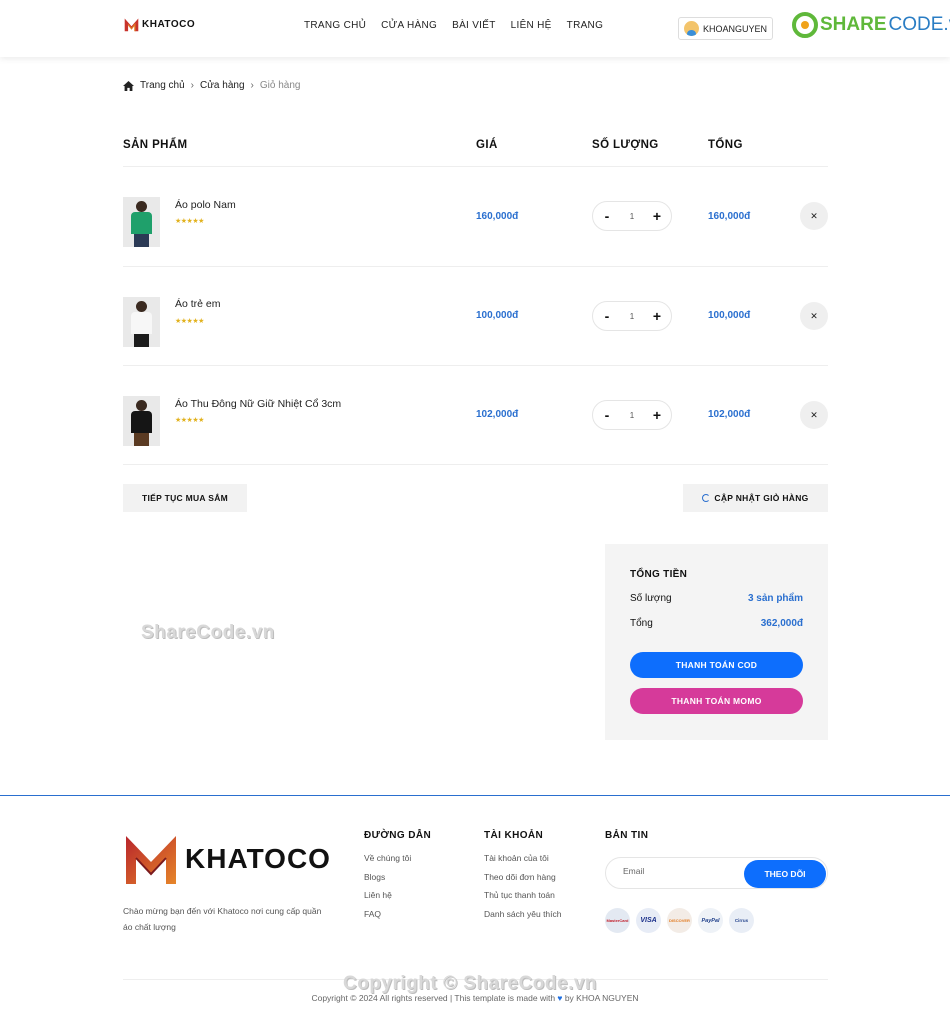 This screenshot has height=1036, width=950. What do you see at coordinates (169, 24) in the screenshot?
I see `header-logo-text: KHATOCO` at bounding box center [169, 24].